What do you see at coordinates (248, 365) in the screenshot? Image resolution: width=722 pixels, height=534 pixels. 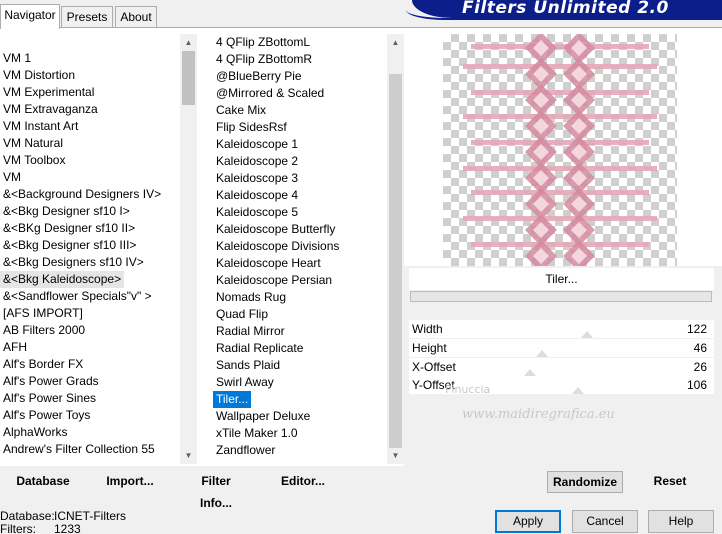 I see `list-item: Sands Plaid` at bounding box center [248, 365].